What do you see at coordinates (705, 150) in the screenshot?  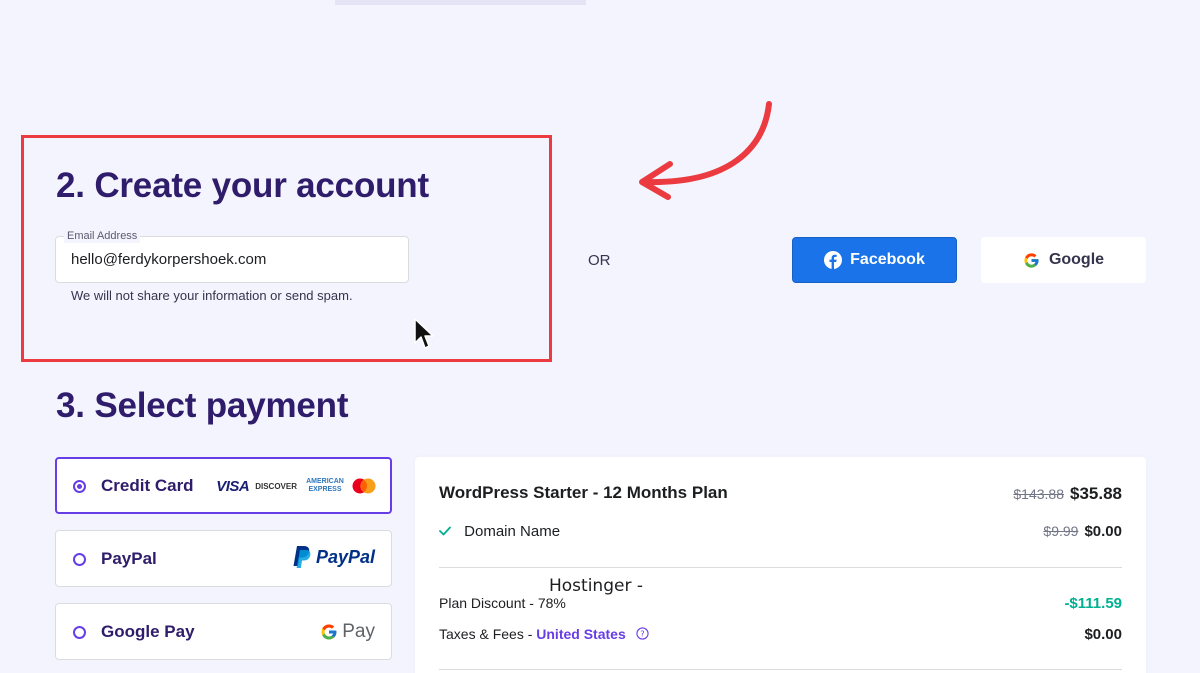 I see `annotation-arrow-icon` at bounding box center [705, 150].